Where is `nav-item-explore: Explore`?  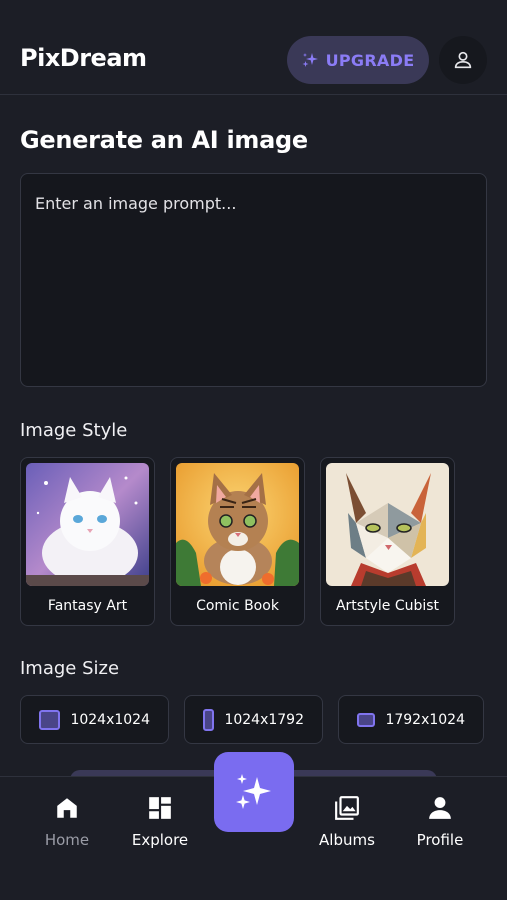 nav-item-explore: Explore is located at coordinates (160, 822).